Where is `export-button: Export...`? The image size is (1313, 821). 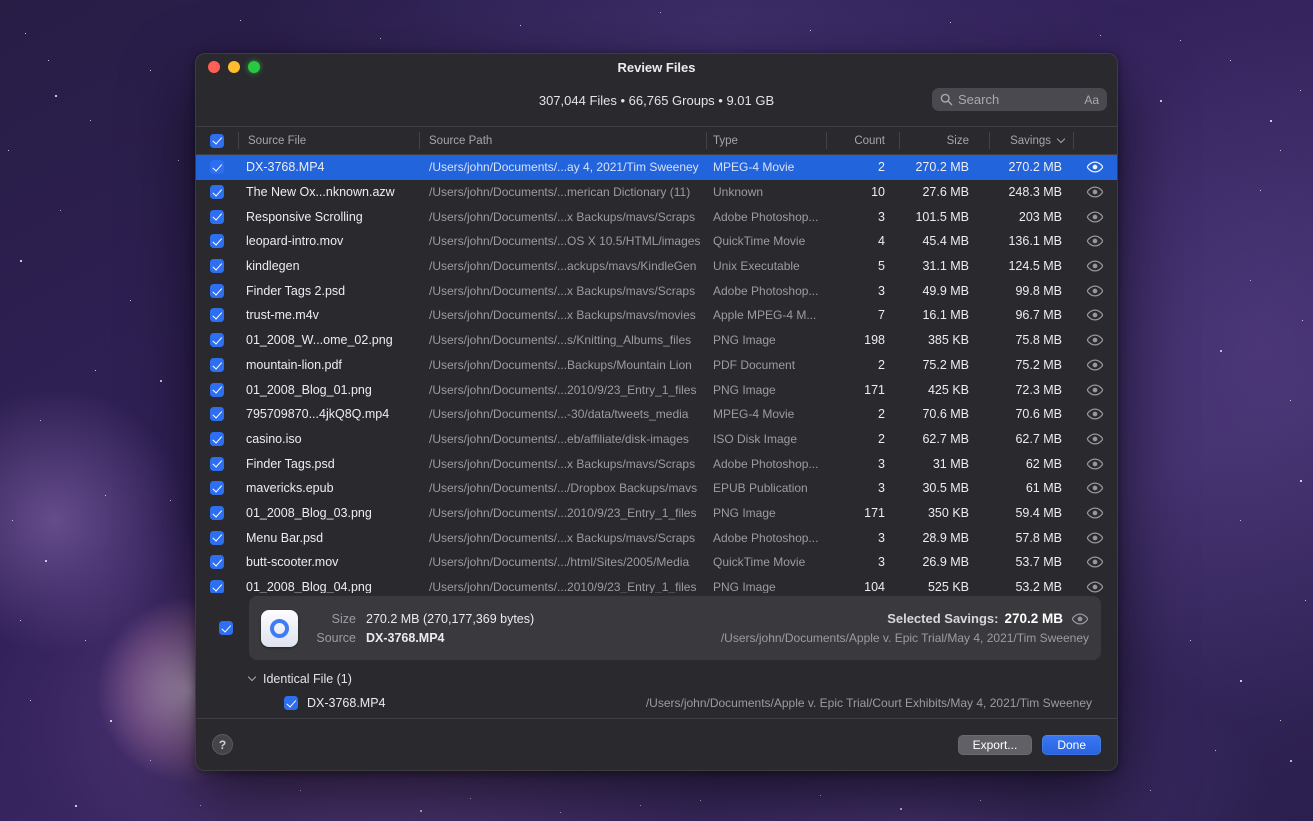
export-button: Export... is located at coordinates (995, 744).